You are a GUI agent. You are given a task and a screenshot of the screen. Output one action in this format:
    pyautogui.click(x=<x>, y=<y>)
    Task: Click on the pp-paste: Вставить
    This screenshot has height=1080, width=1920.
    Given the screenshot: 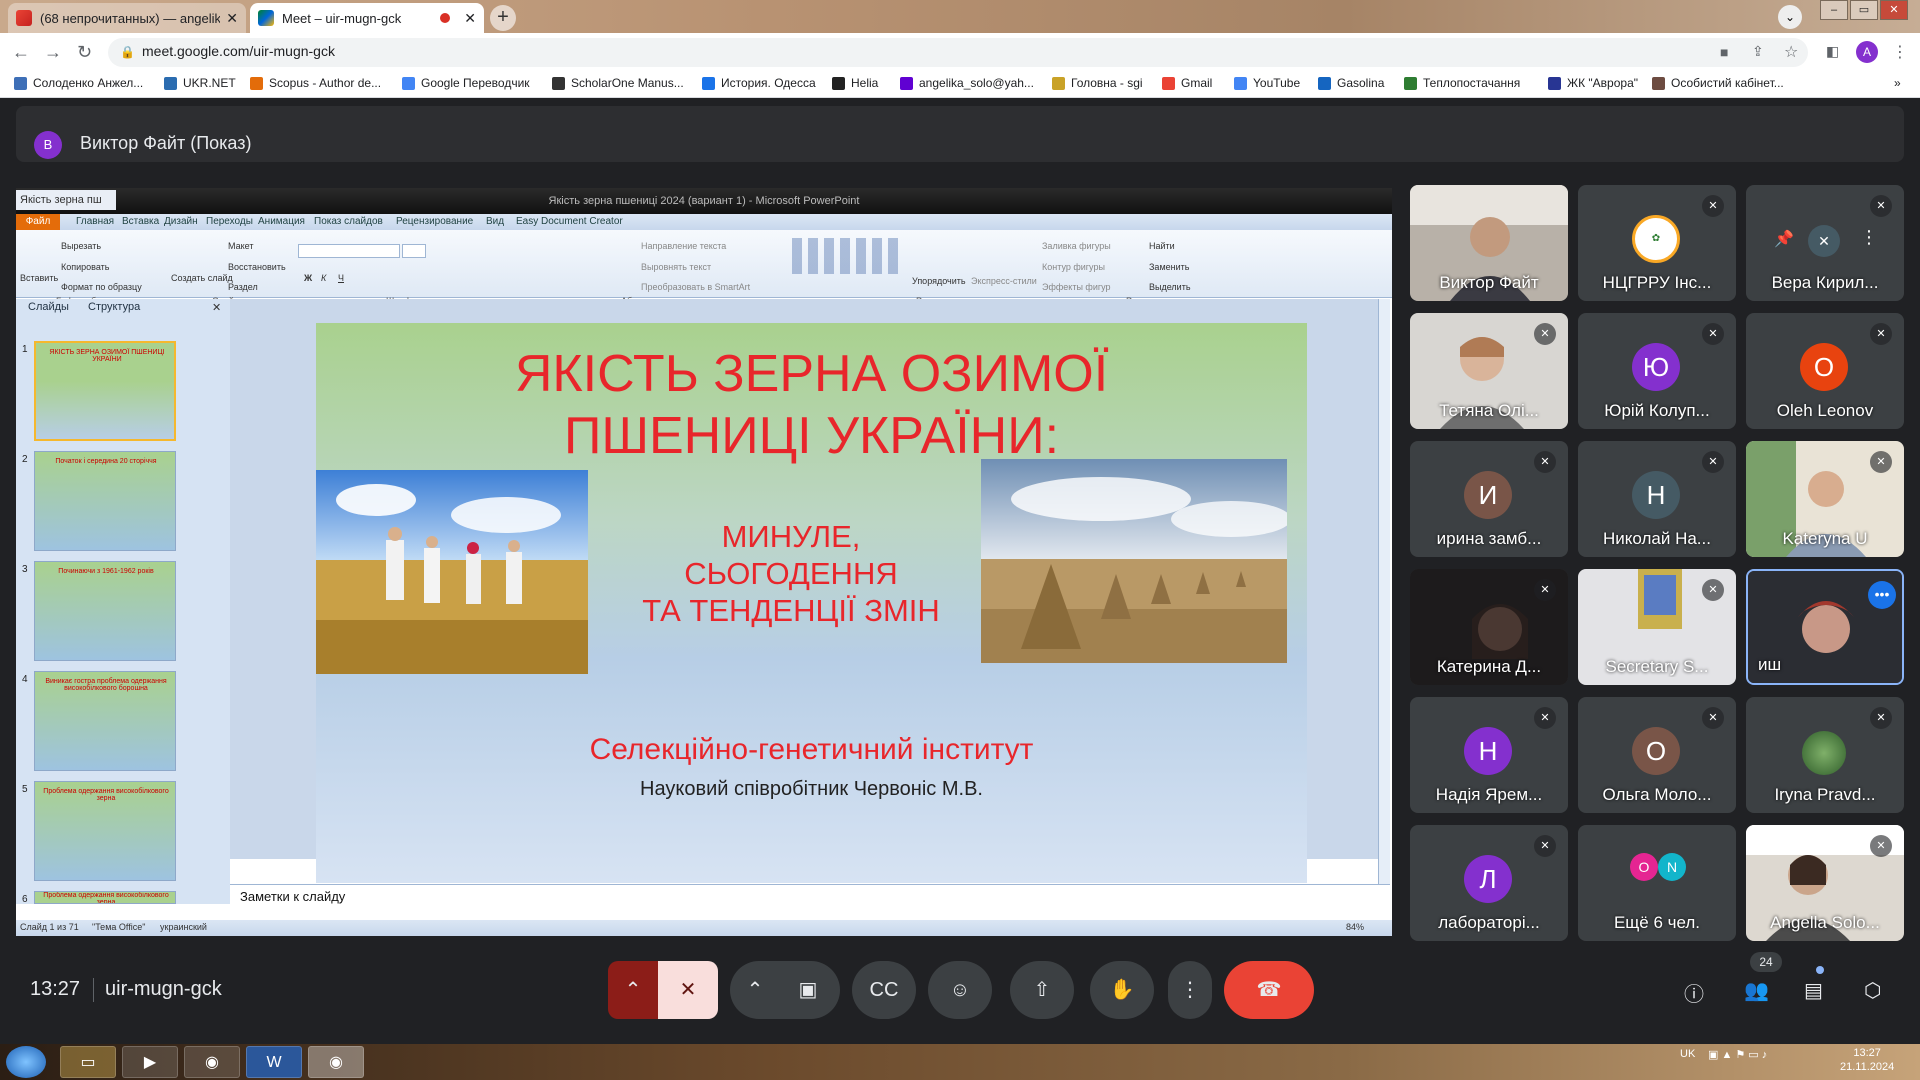 What is the action you would take?
    pyautogui.click(x=39, y=278)
    